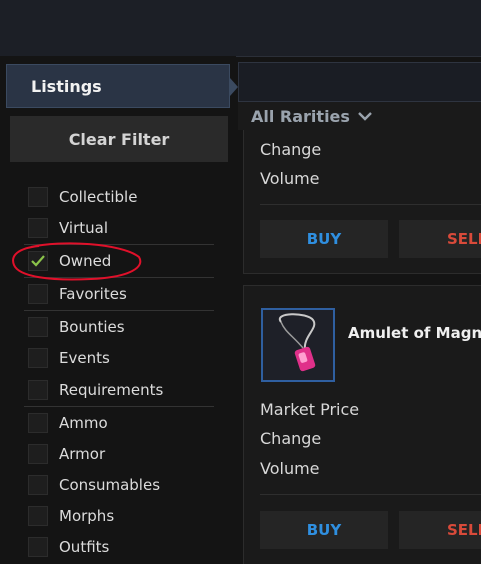  I want to click on filter-label: Requirements, so click(111, 390).